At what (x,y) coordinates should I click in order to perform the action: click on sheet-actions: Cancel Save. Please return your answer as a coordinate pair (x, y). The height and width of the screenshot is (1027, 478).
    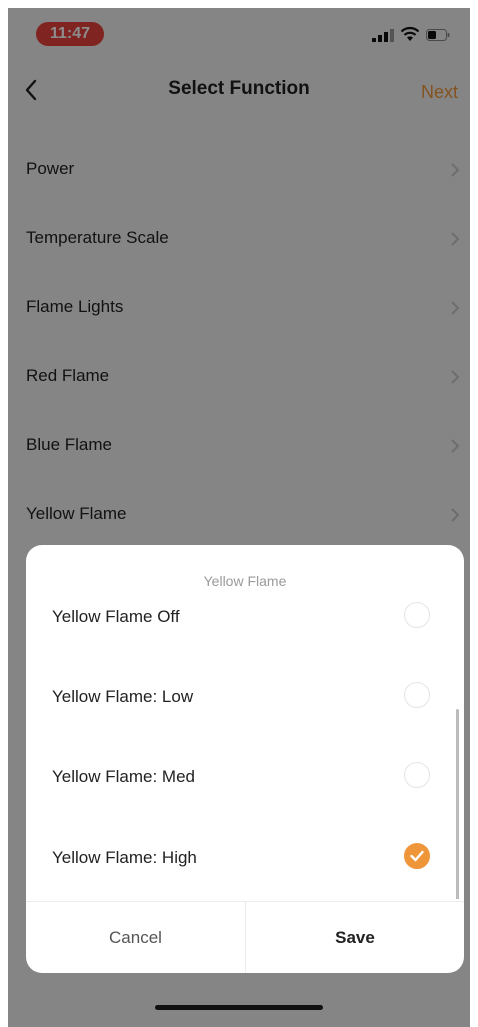
    Looking at the image, I should click on (245, 937).